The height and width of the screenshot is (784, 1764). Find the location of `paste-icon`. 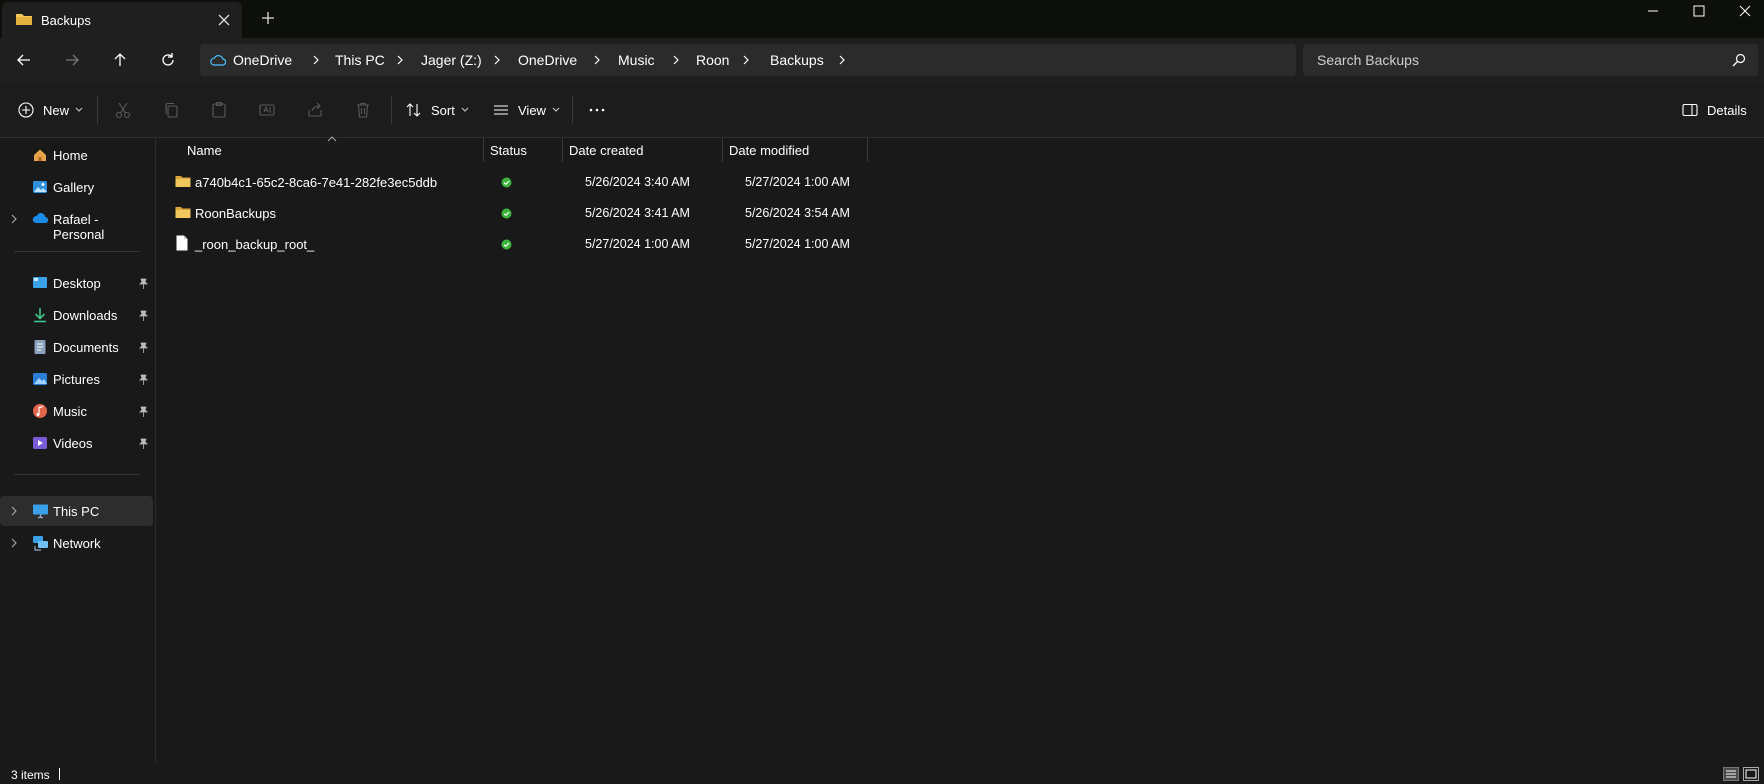

paste-icon is located at coordinates (219, 110).